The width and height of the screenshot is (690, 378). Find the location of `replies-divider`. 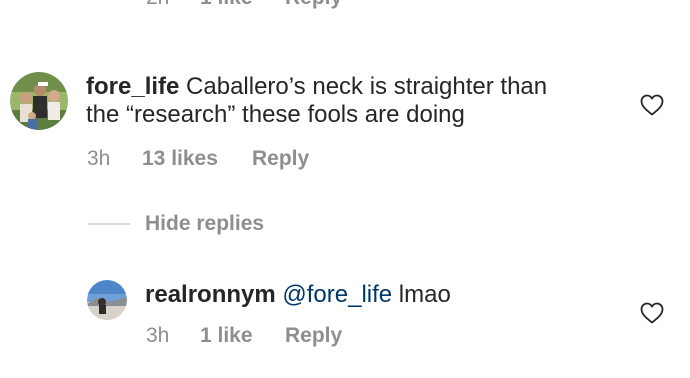

replies-divider is located at coordinates (109, 224).